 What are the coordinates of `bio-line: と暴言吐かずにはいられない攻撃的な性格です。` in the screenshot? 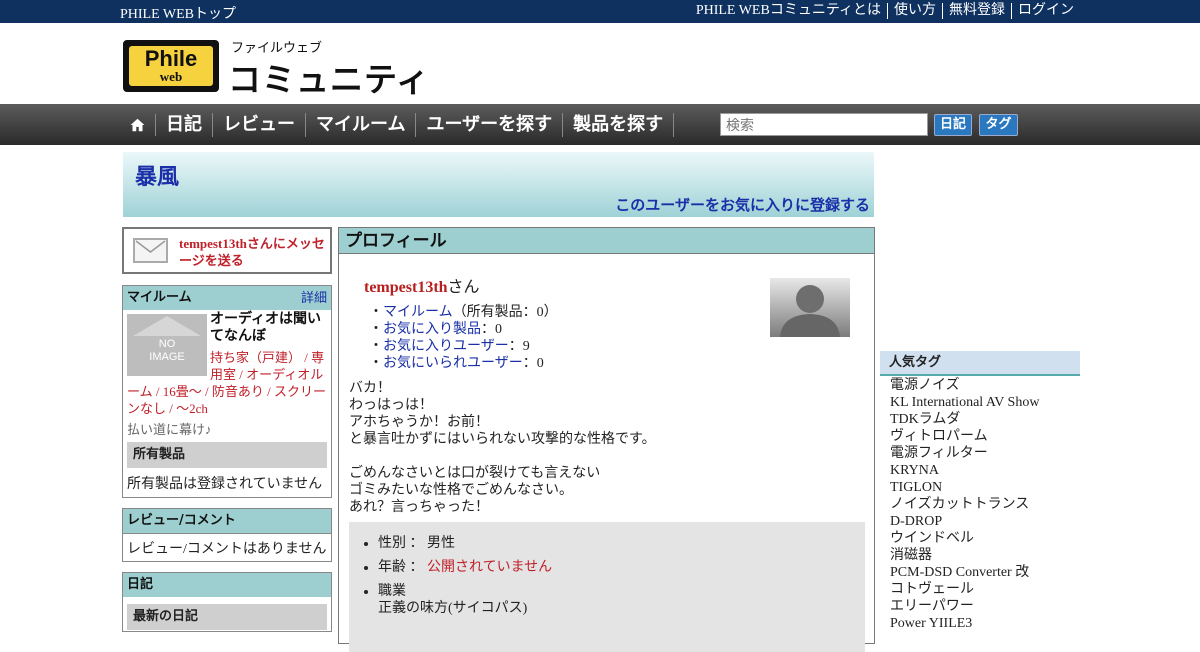 It's located at (502, 439).